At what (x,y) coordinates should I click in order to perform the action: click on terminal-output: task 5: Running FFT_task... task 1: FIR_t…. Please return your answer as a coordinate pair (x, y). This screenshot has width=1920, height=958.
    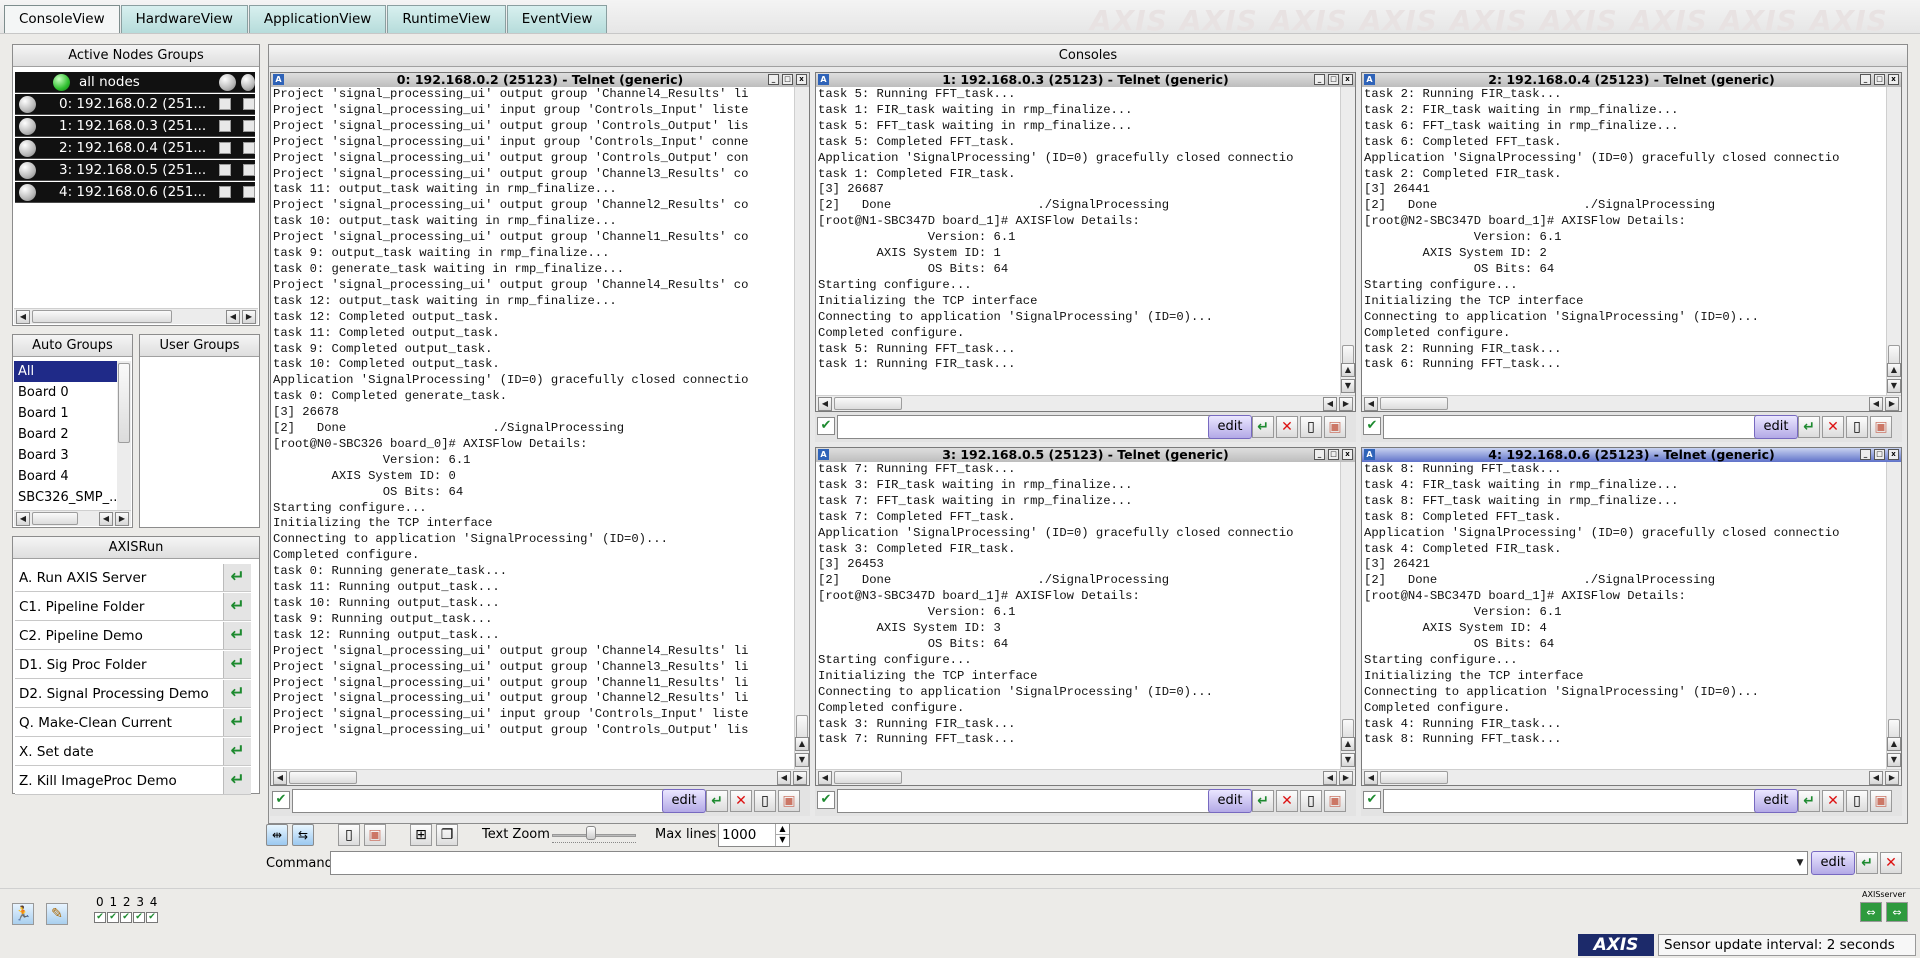
    Looking at the image, I should click on (1079, 240).